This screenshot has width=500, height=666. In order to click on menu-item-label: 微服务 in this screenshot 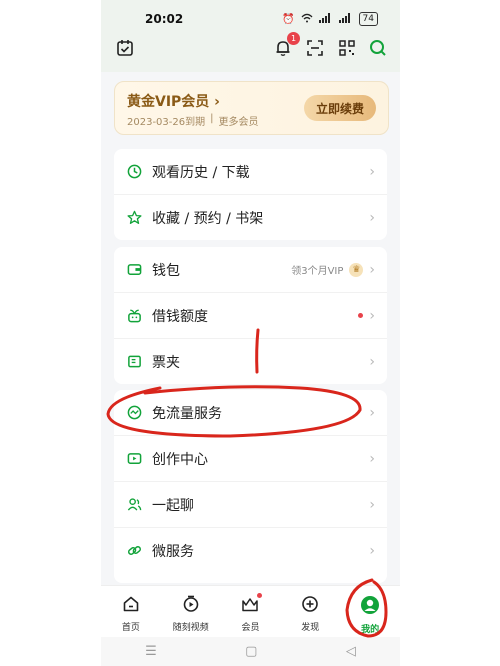, I will do `click(173, 551)`.